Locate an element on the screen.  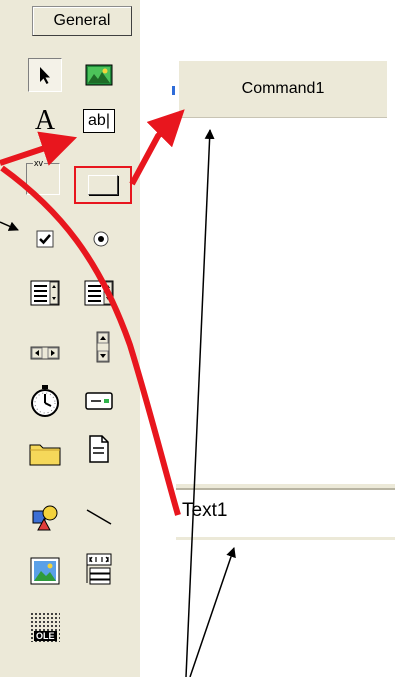
text1-value: Text1 is located at coordinates (205, 510).